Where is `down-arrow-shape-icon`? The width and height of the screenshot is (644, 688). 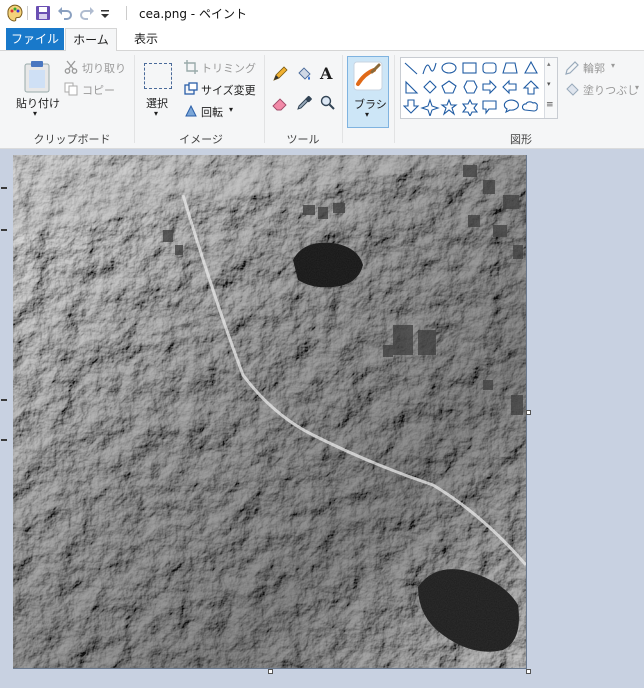 down-arrow-shape-icon is located at coordinates (411, 106).